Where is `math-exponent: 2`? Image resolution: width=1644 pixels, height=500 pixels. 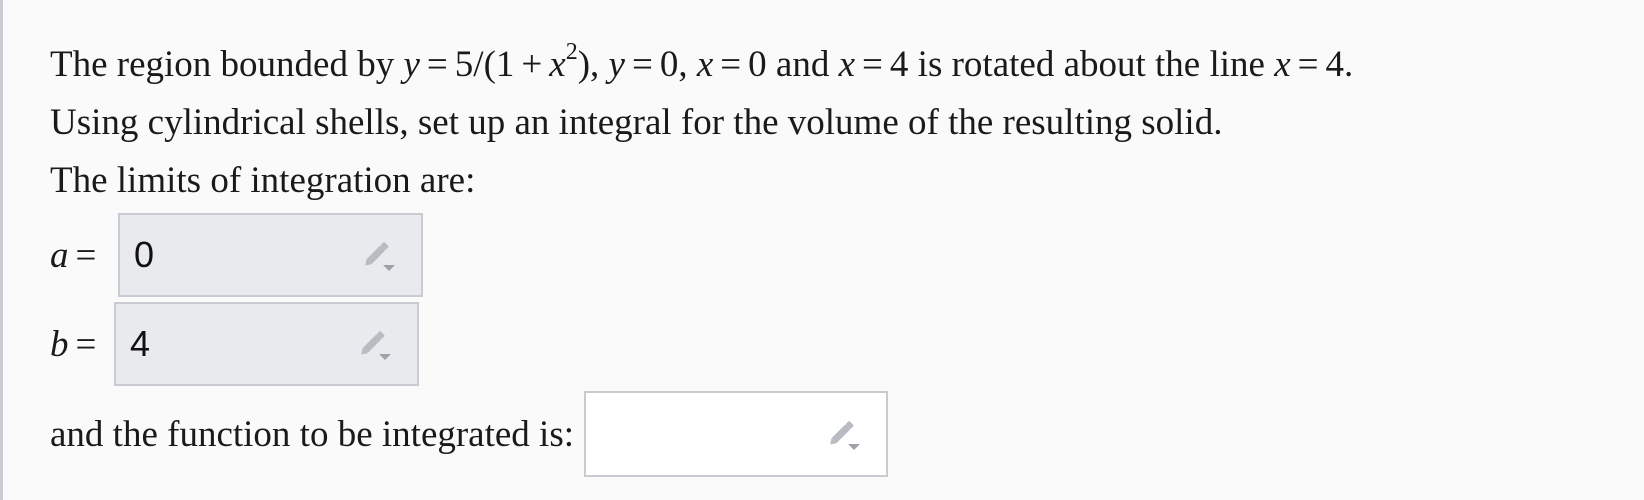
math-exponent: 2 is located at coordinates (571, 51).